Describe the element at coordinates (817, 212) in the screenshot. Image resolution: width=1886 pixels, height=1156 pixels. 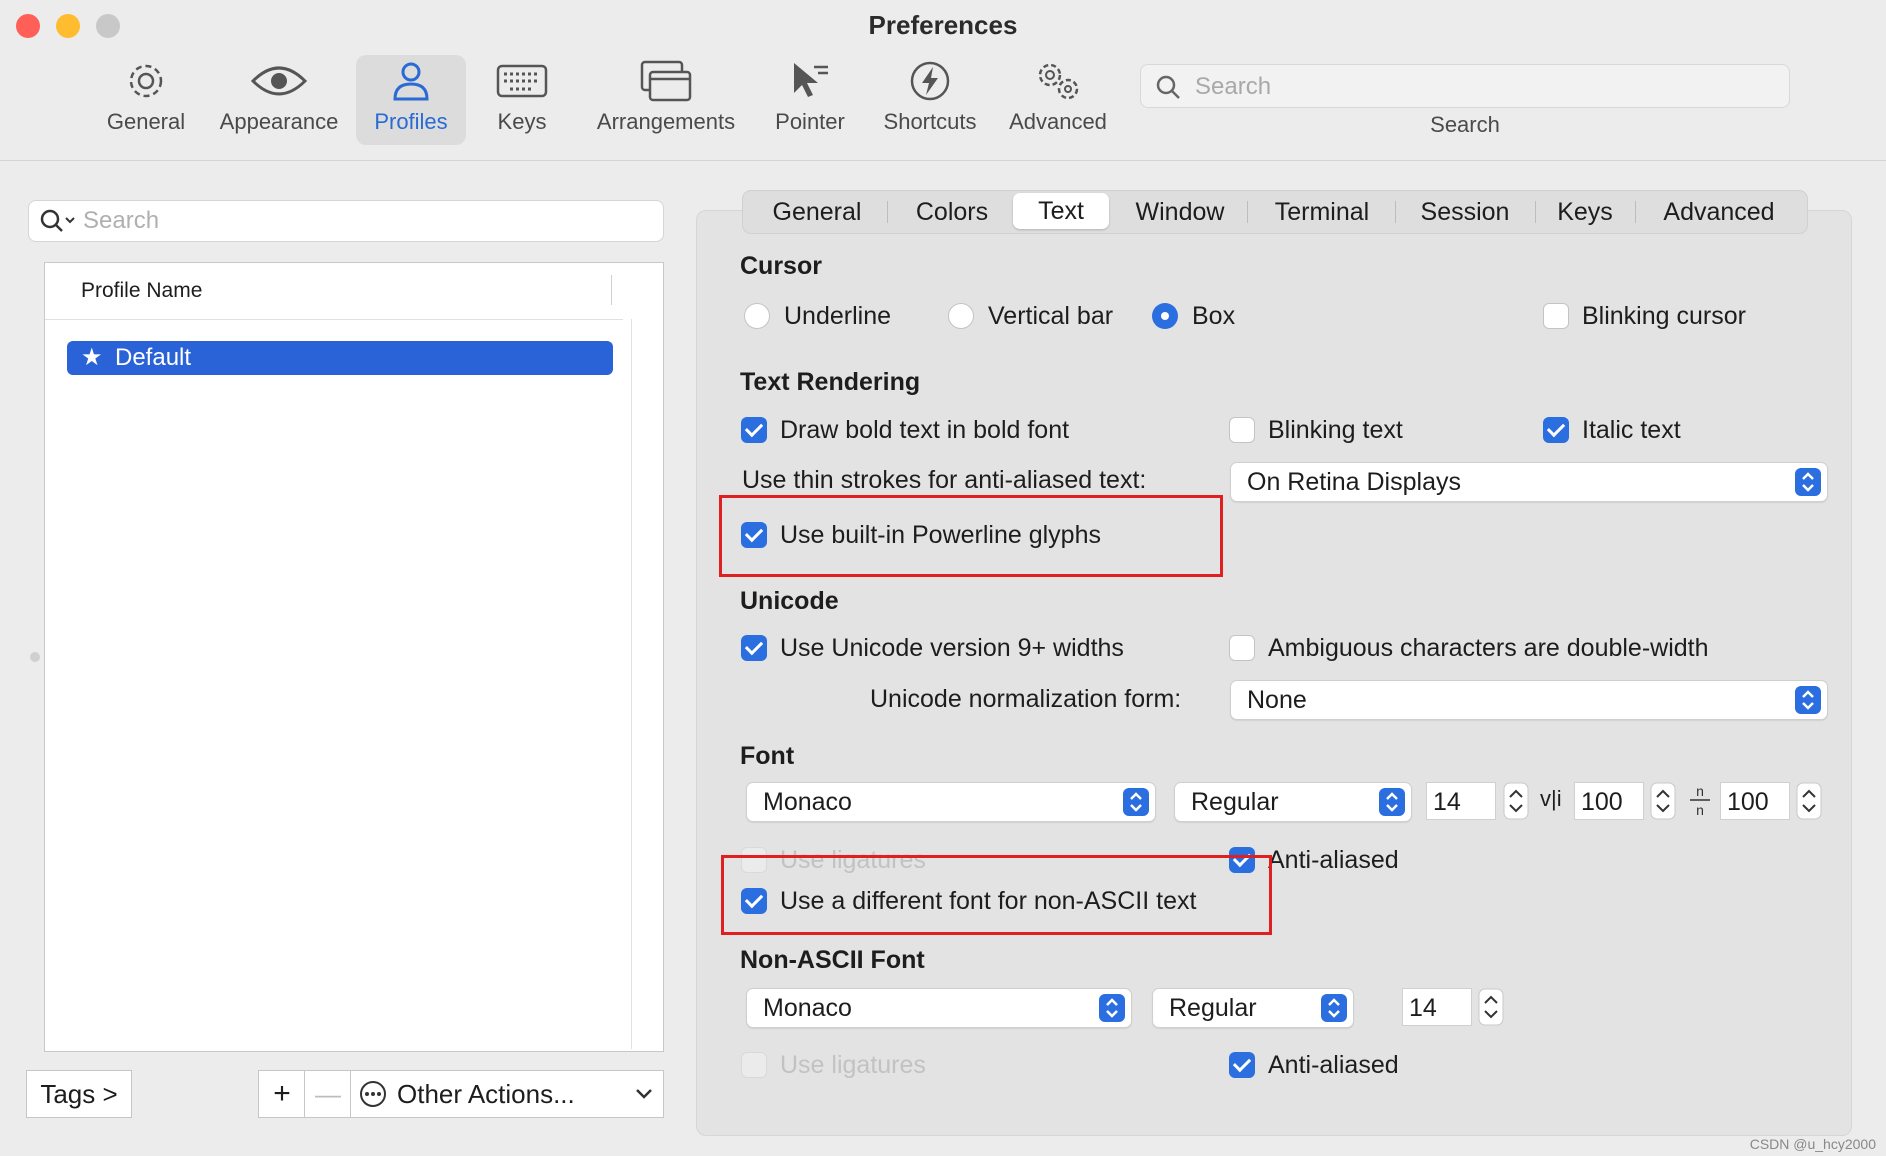
I see `tab-general: General` at that location.